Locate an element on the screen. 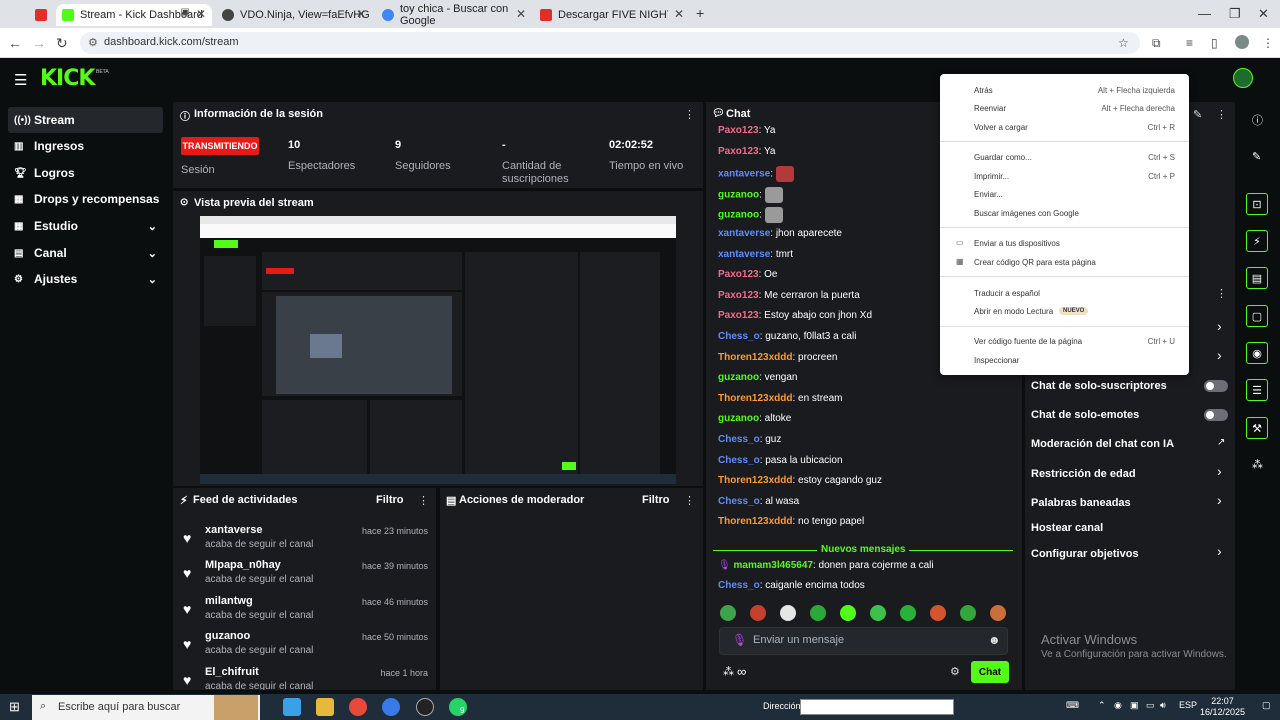 The height and width of the screenshot is (720, 1280). feed-username: El_chifruit is located at coordinates (232, 672).